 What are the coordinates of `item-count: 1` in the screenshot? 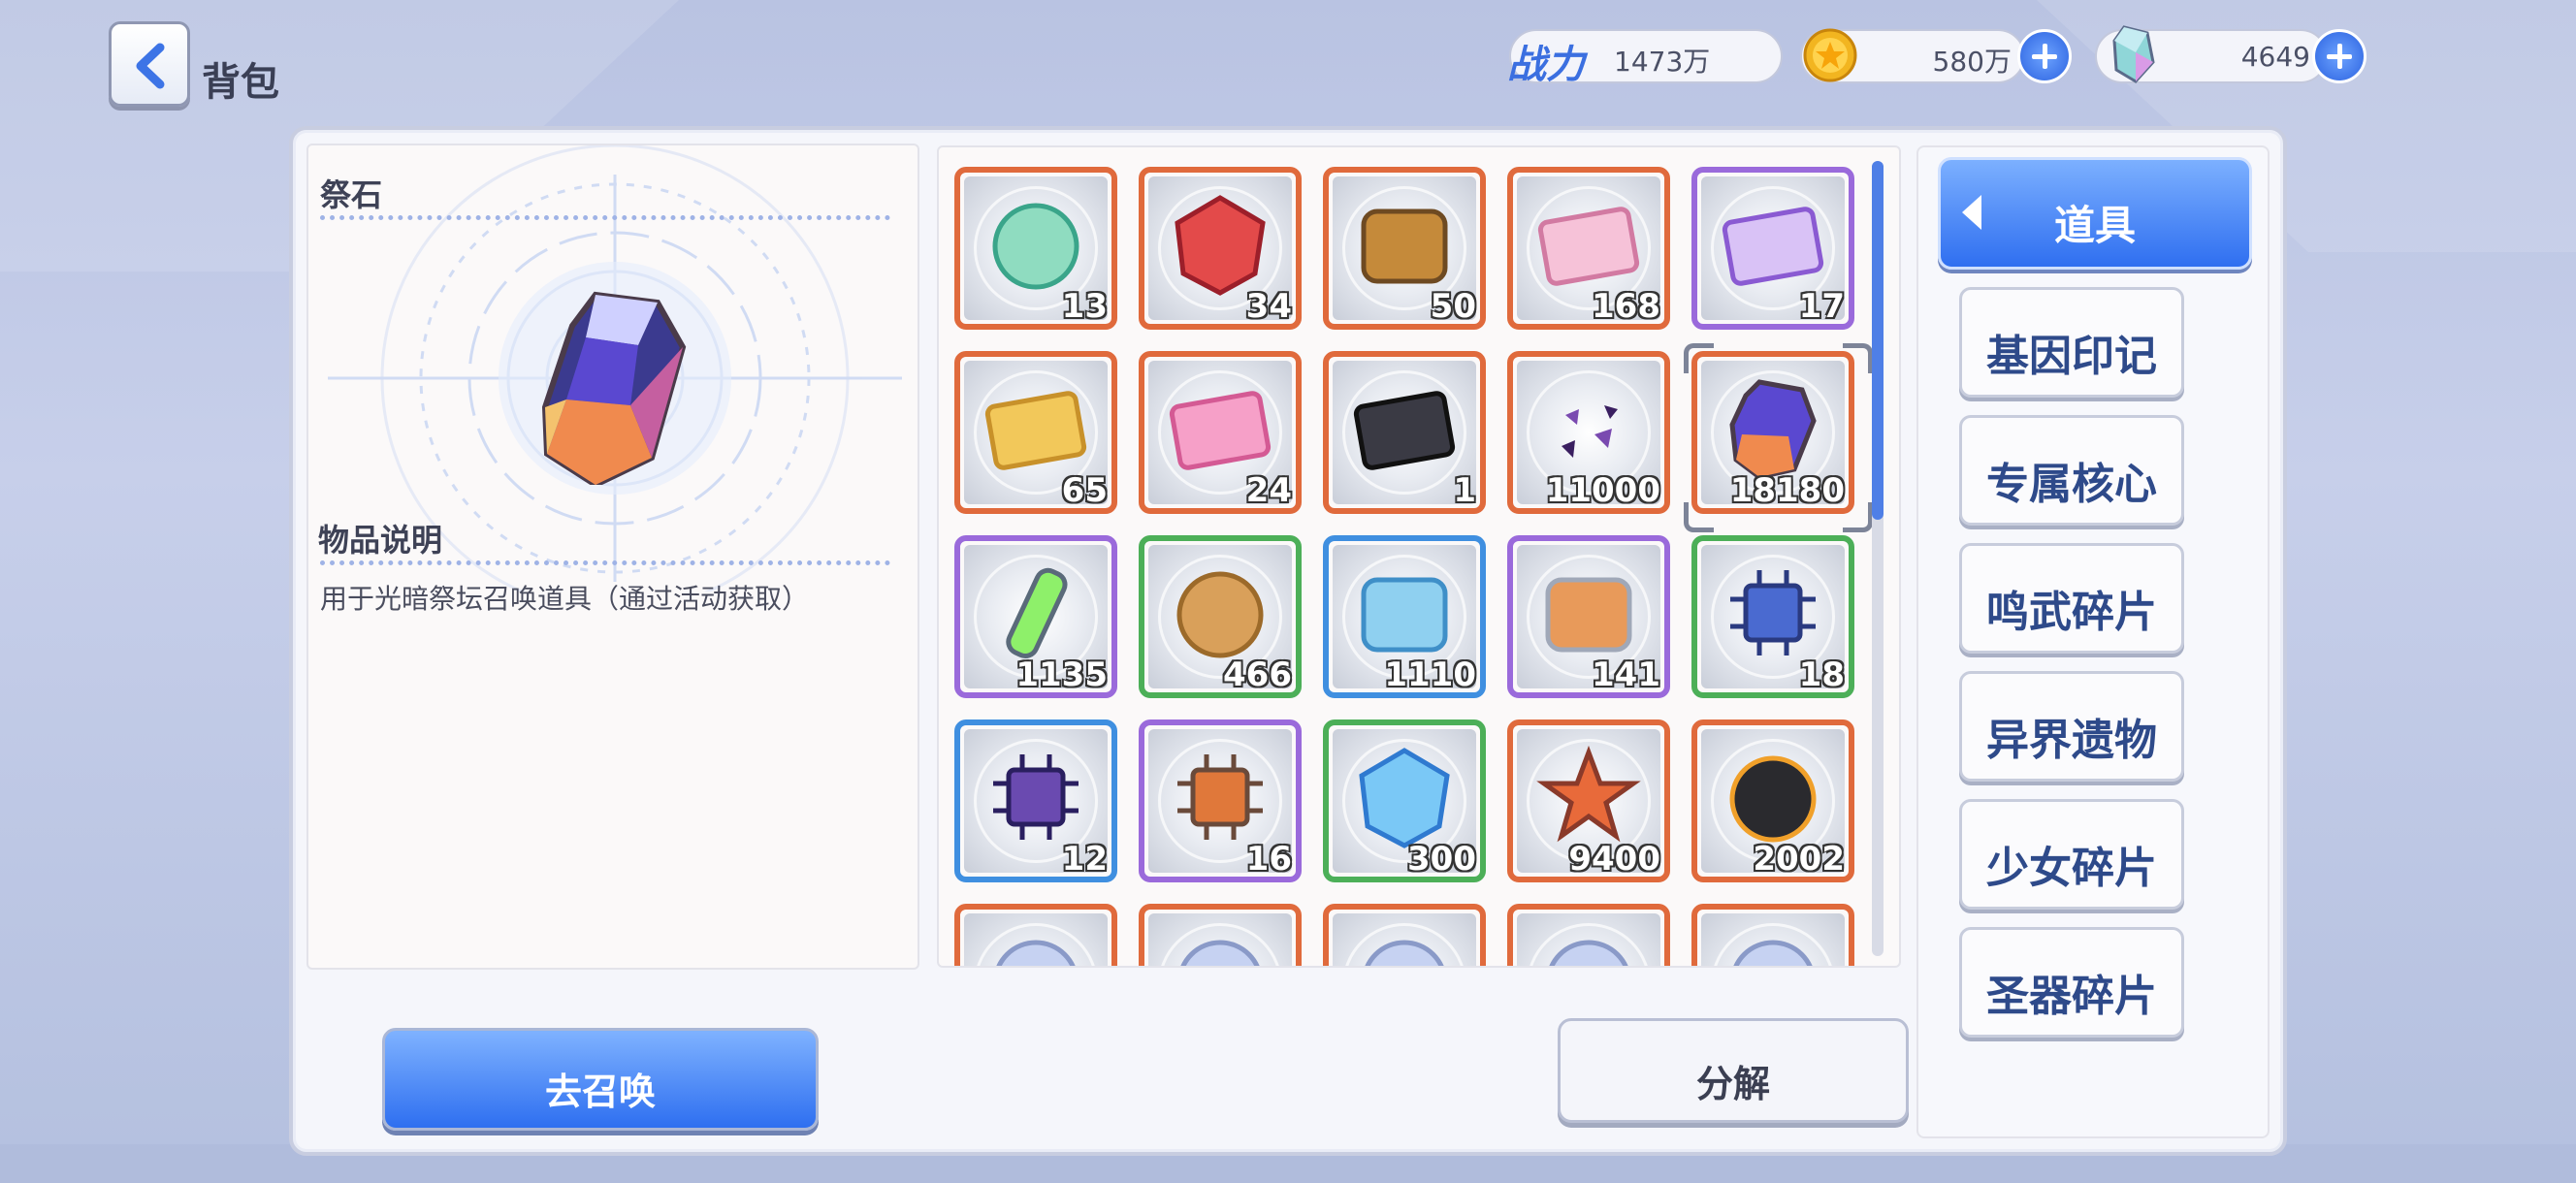 It's located at (1464, 490).